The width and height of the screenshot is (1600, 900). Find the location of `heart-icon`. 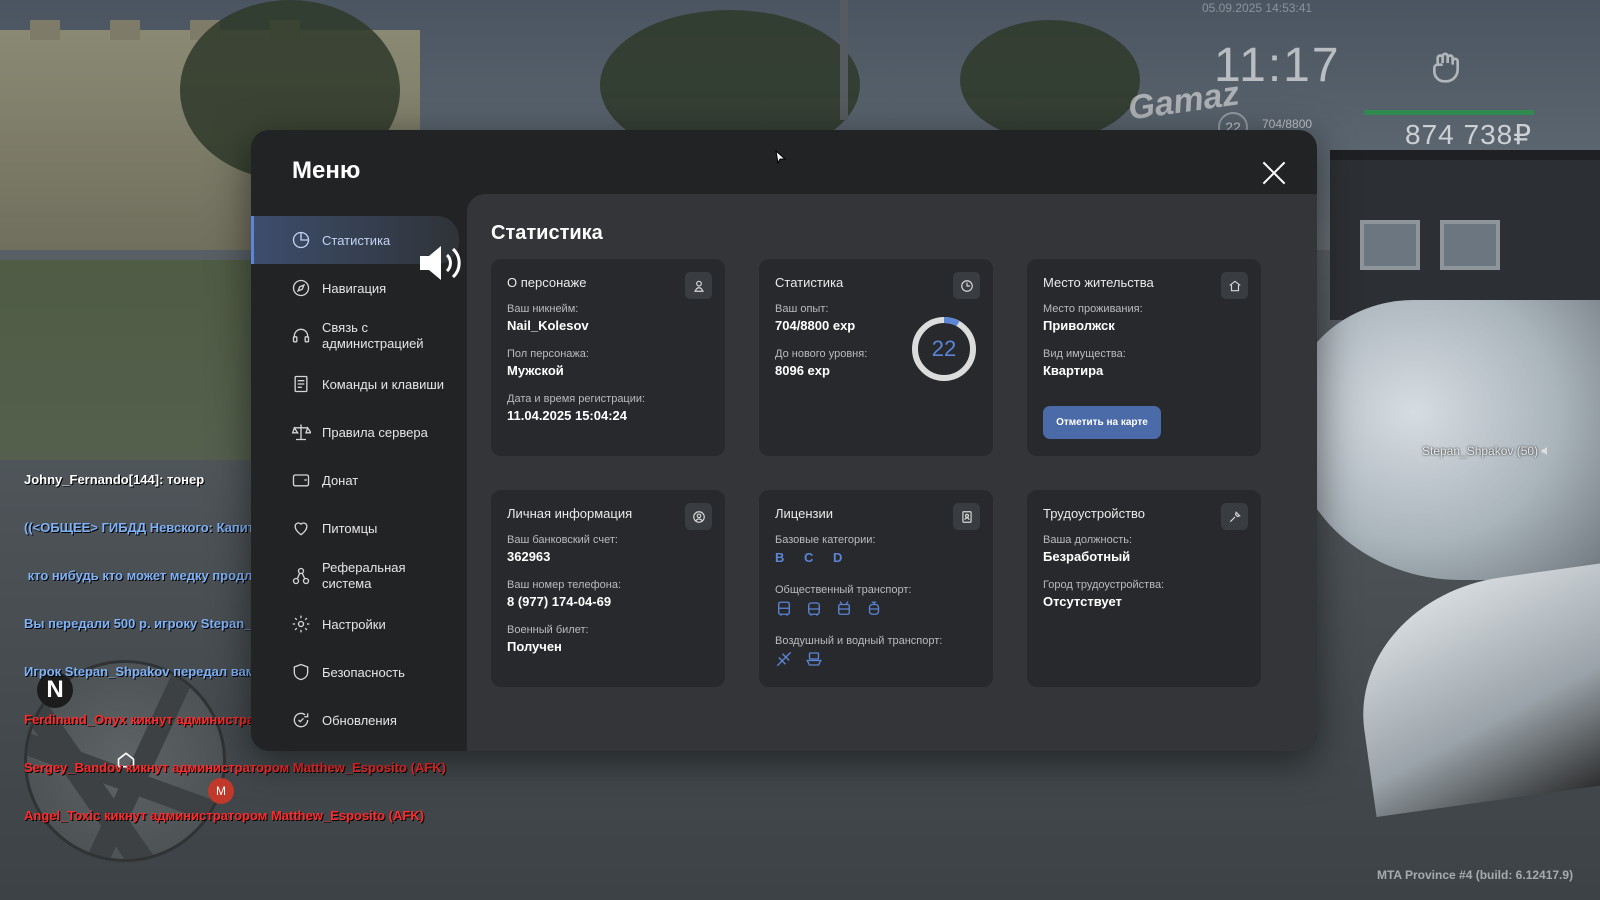

heart-icon is located at coordinates (301, 528).